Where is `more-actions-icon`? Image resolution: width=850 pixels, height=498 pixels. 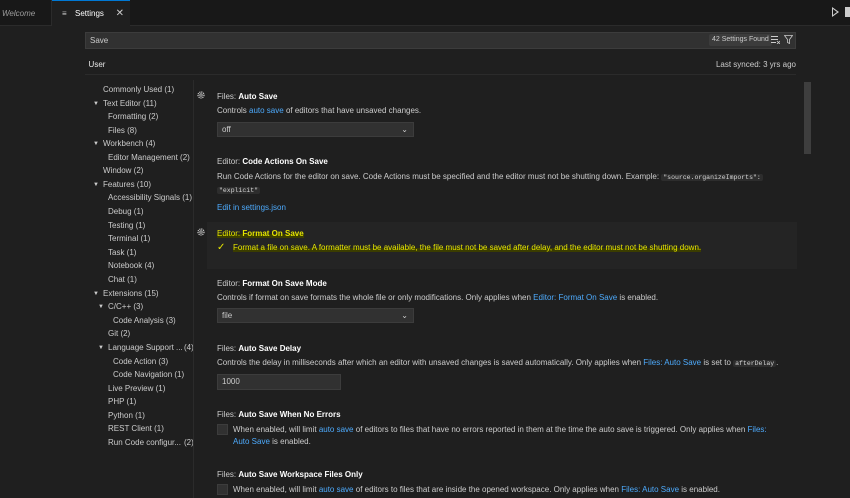
more-actions-icon is located at coordinates (847, 12).